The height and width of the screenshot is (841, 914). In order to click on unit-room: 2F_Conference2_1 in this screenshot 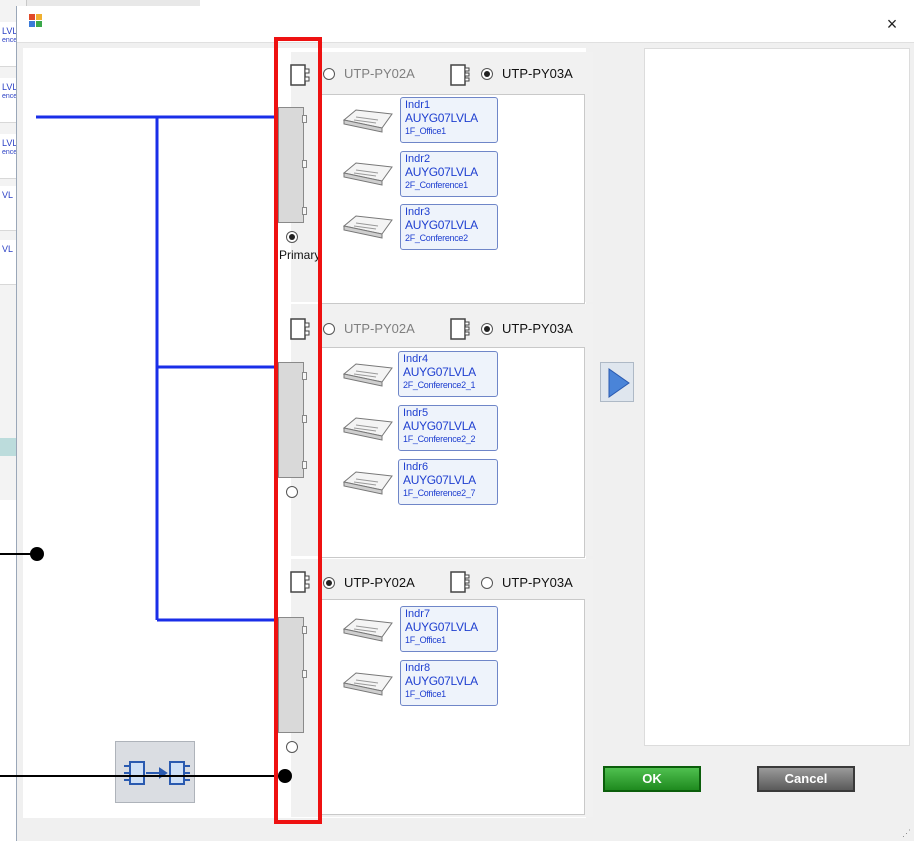, I will do `click(439, 385)`.